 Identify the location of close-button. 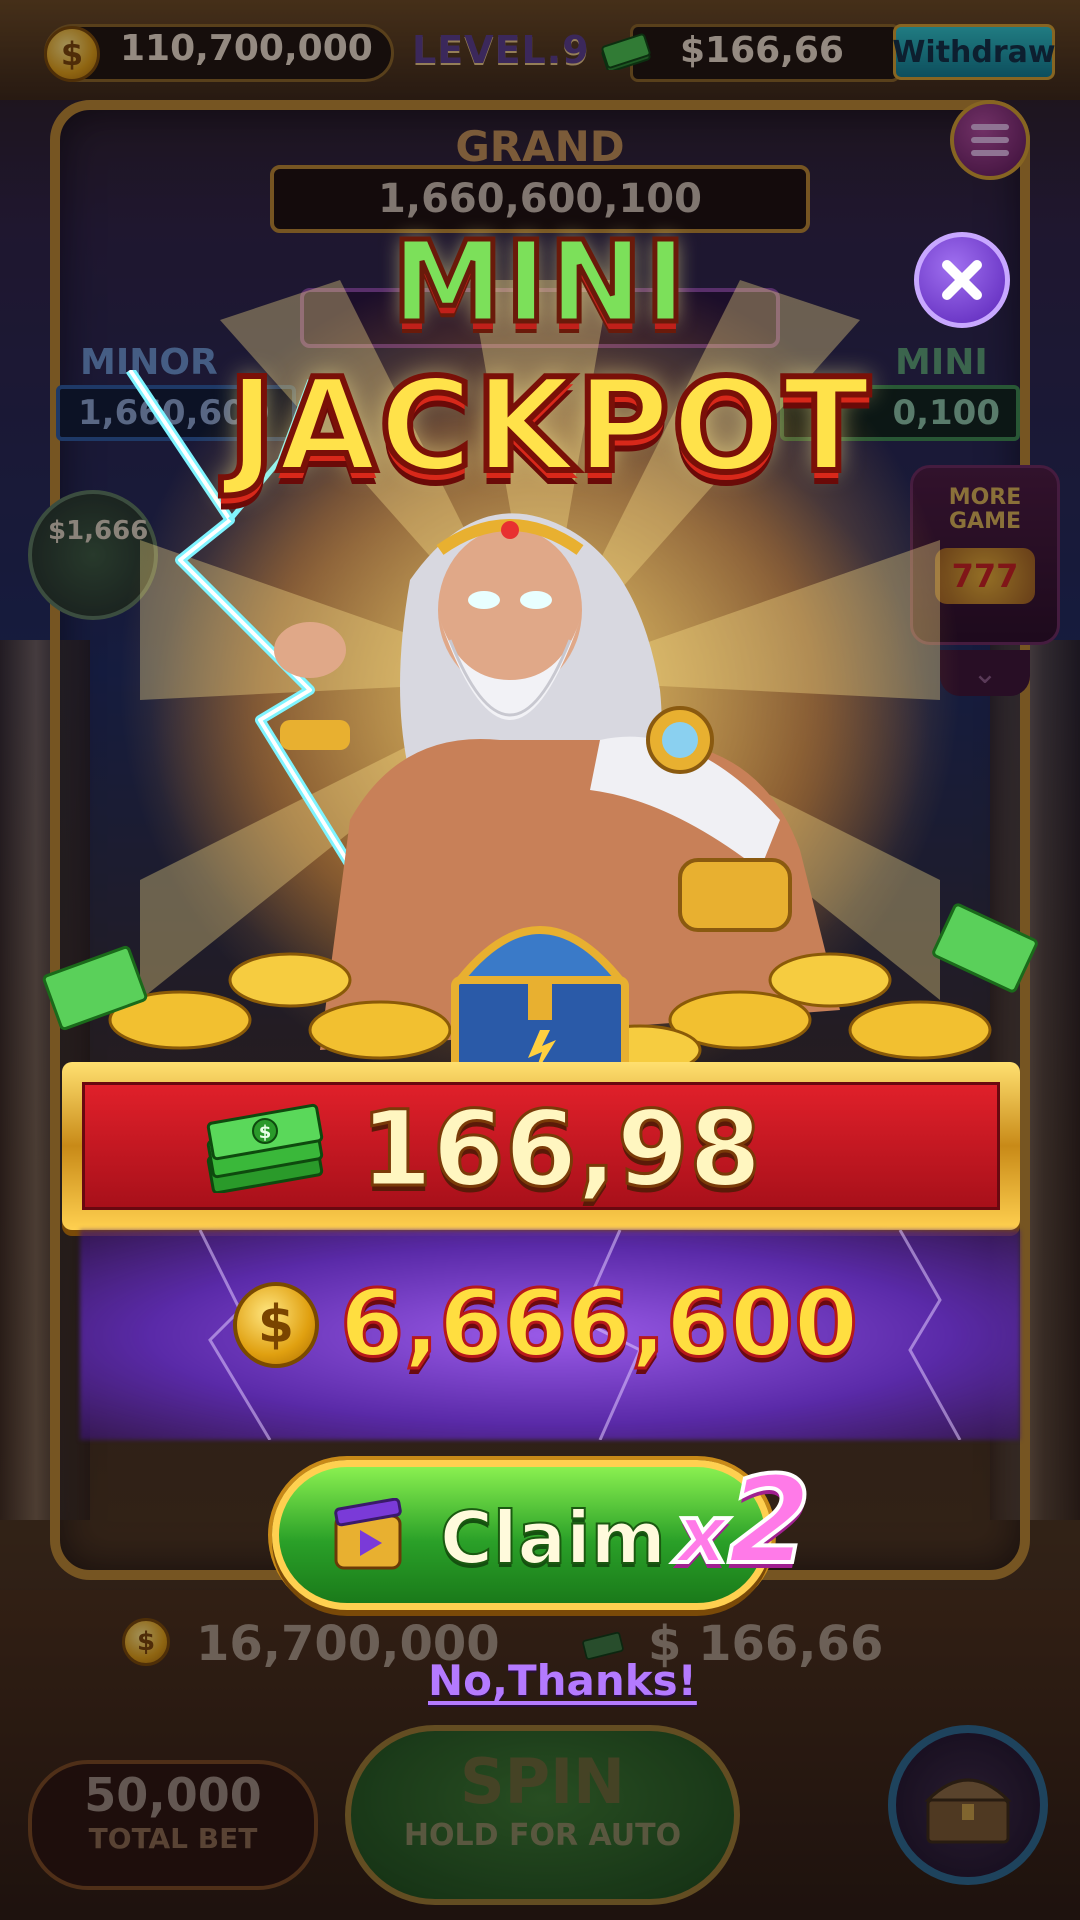
(962, 280).